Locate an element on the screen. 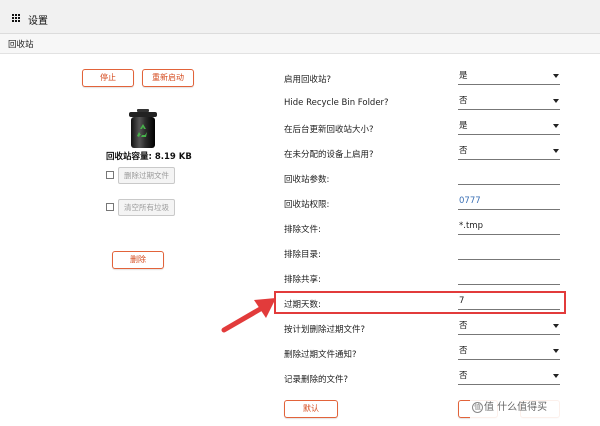 The height and width of the screenshot is (426, 600). select-update-size: 是 is located at coordinates (509, 127).